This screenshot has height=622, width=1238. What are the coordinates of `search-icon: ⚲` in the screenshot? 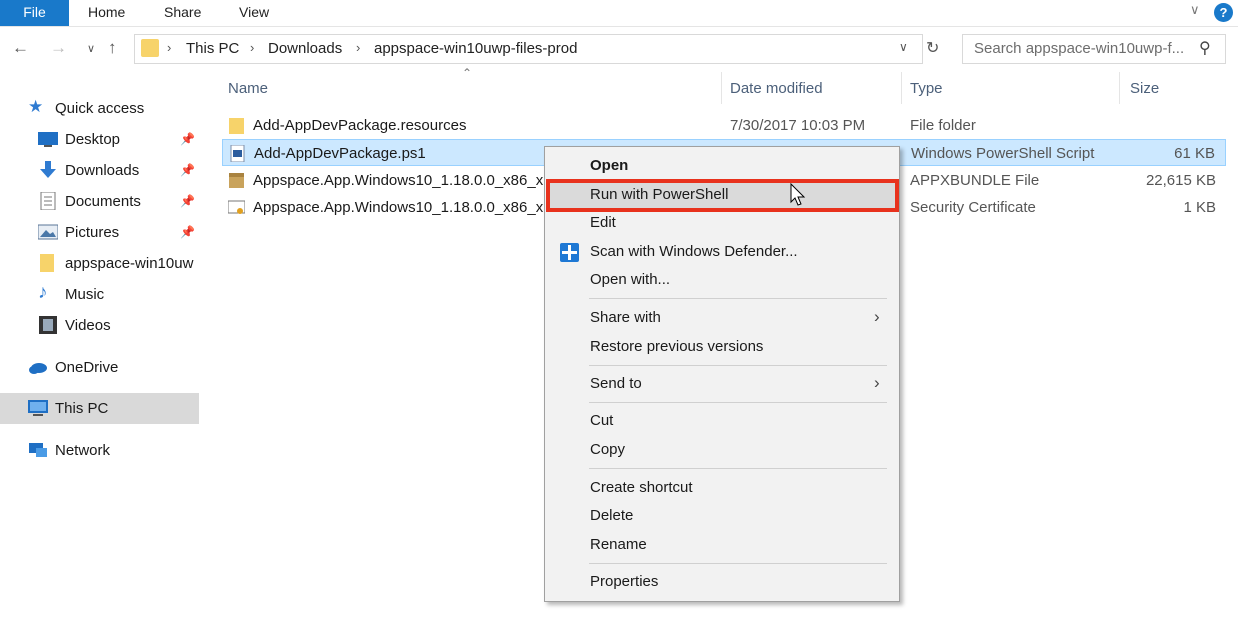 It's located at (1205, 48).